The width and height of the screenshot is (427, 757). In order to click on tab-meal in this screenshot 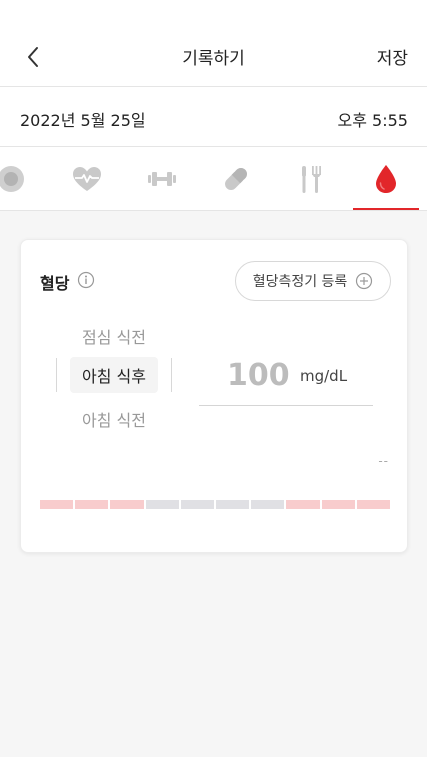, I will do `click(311, 179)`.